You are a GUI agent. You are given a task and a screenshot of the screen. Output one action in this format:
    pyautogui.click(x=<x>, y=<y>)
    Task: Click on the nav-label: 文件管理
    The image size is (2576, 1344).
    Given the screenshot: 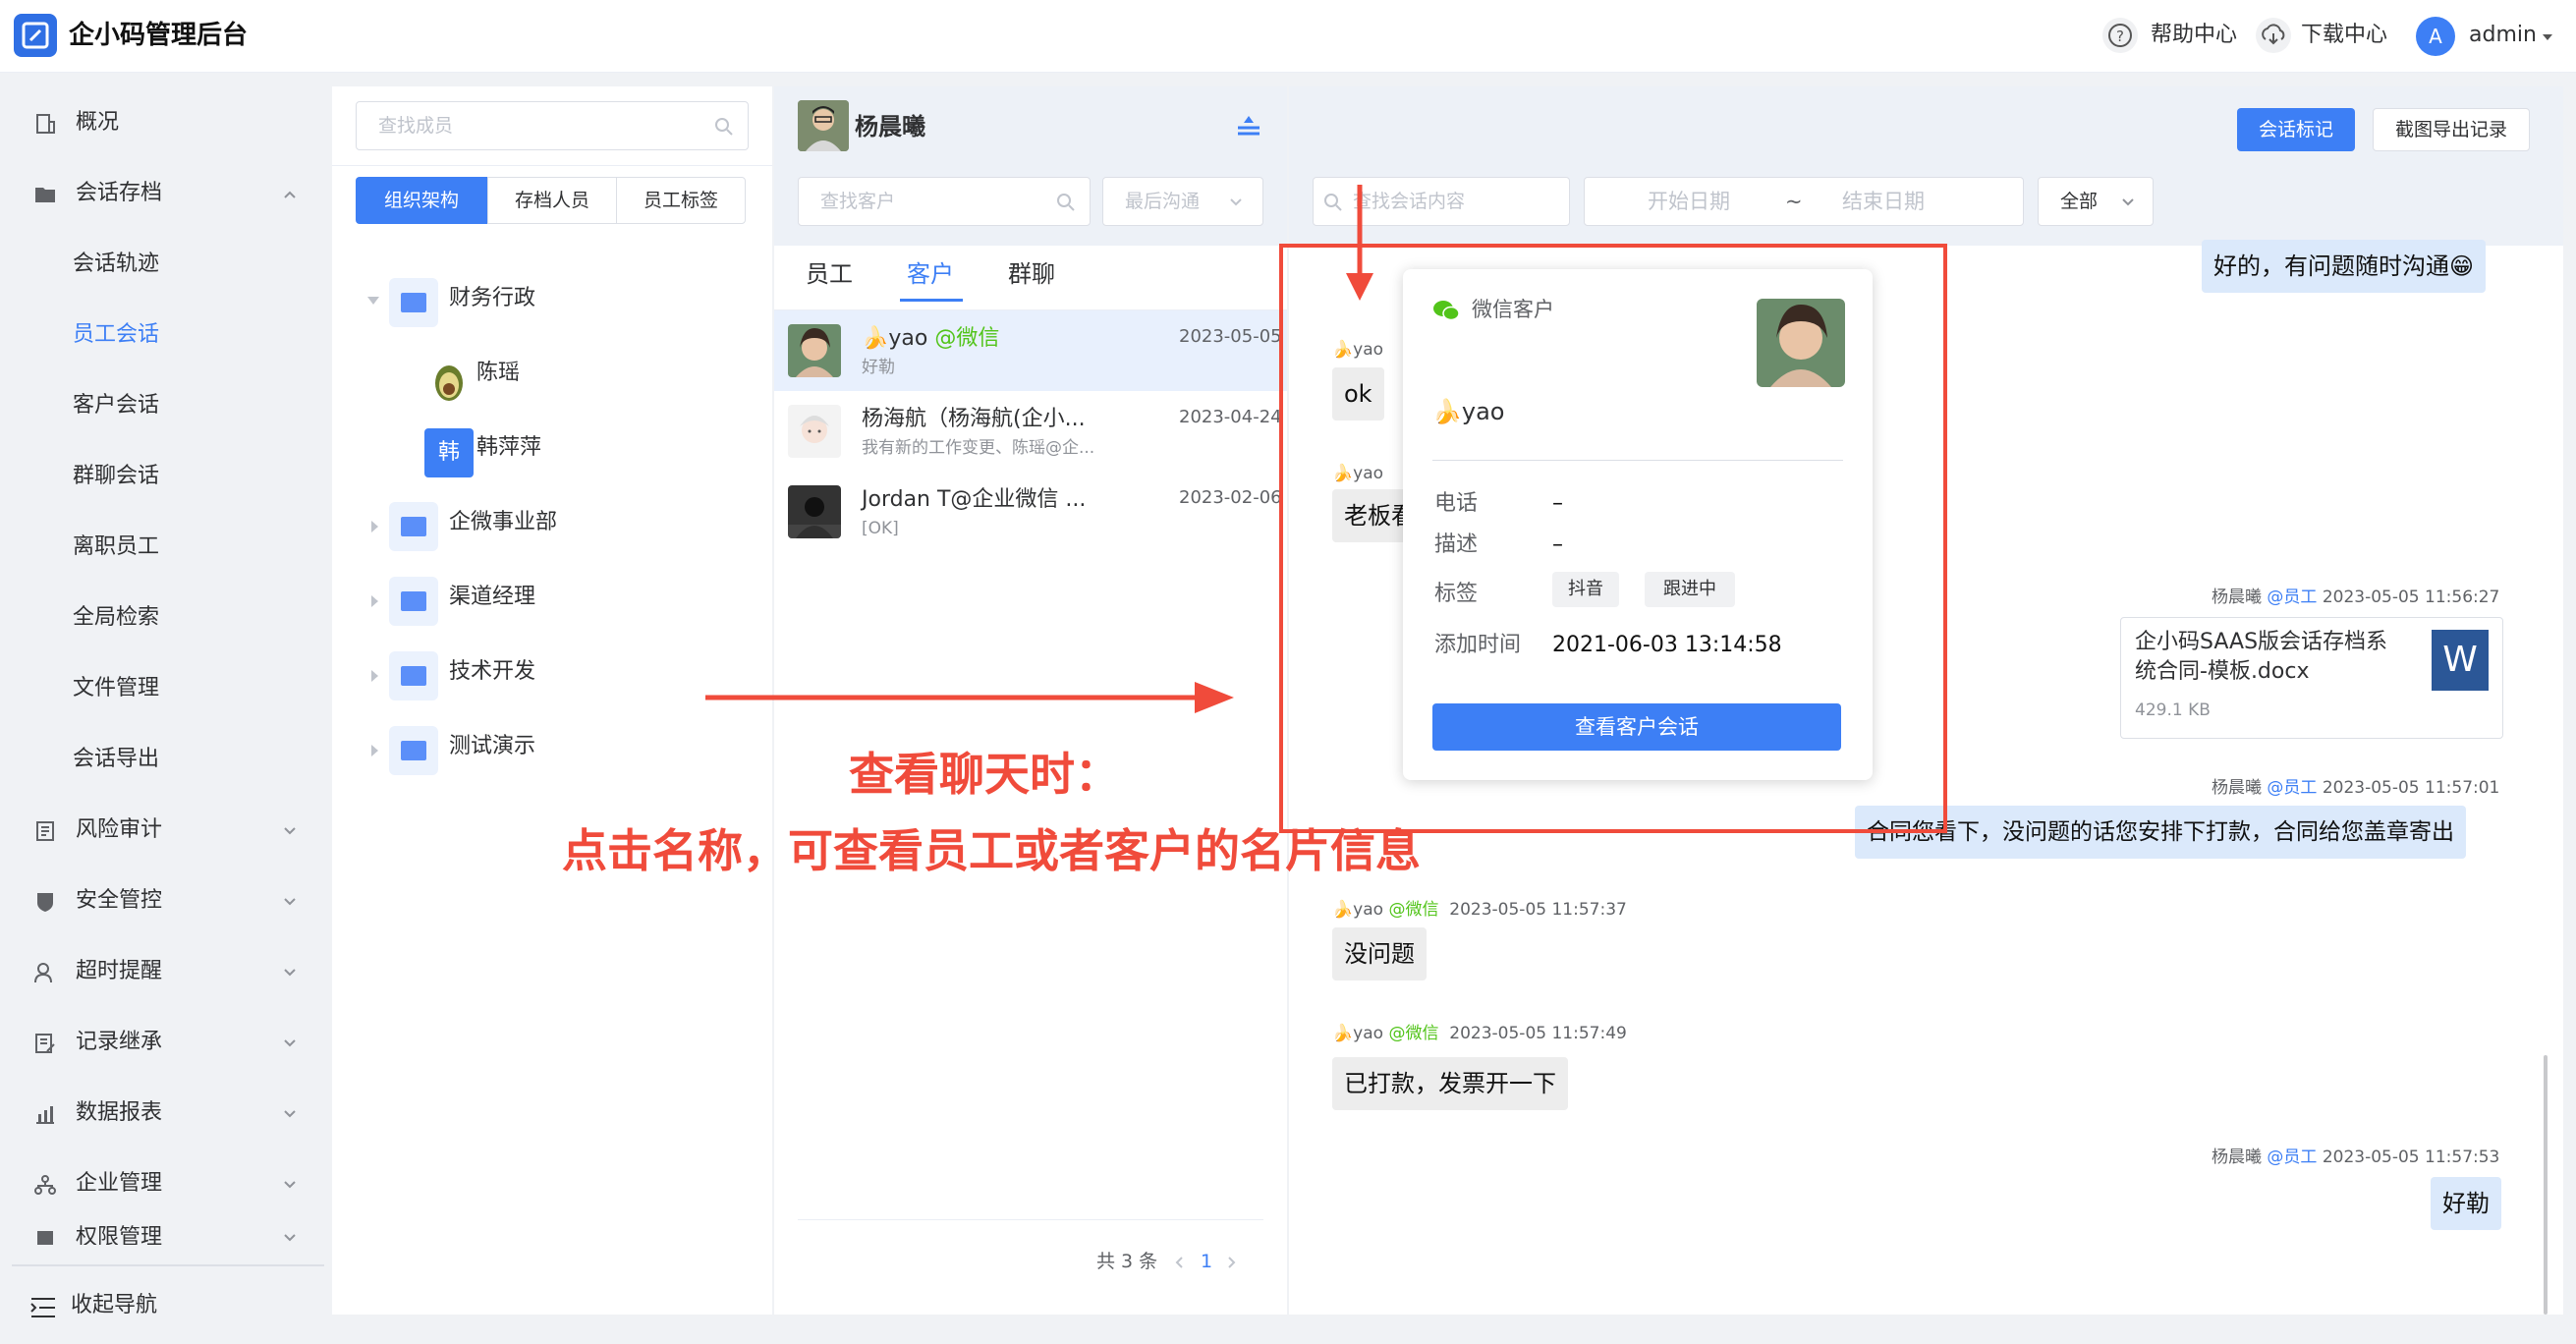 What is the action you would take?
    pyautogui.click(x=116, y=688)
    